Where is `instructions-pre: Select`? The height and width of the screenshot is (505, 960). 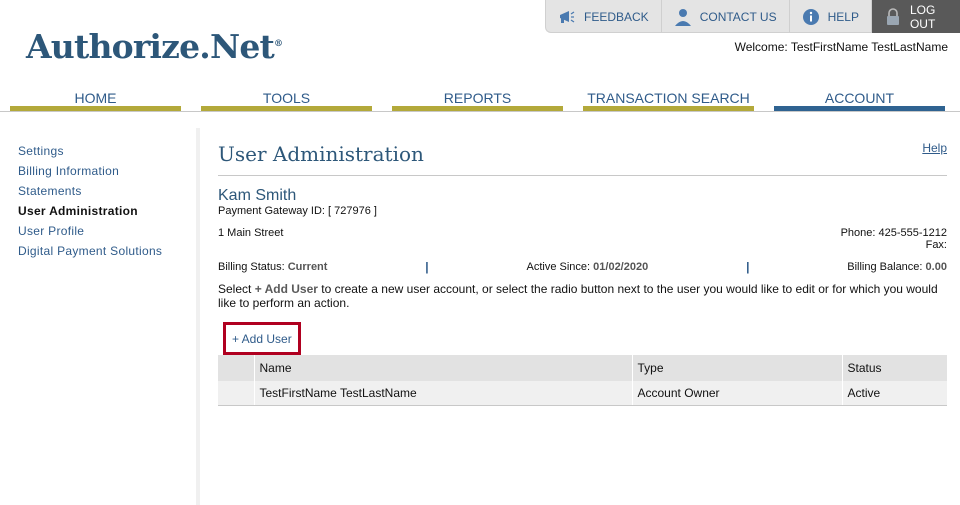 instructions-pre: Select is located at coordinates (236, 289).